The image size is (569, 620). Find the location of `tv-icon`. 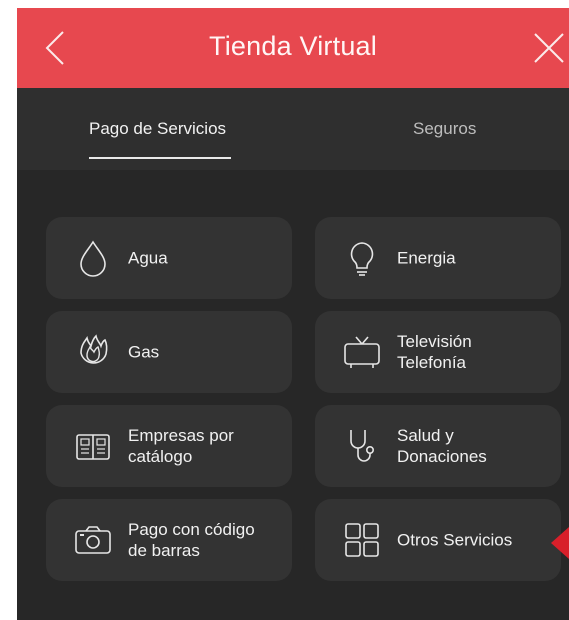

tv-icon is located at coordinates (362, 352).